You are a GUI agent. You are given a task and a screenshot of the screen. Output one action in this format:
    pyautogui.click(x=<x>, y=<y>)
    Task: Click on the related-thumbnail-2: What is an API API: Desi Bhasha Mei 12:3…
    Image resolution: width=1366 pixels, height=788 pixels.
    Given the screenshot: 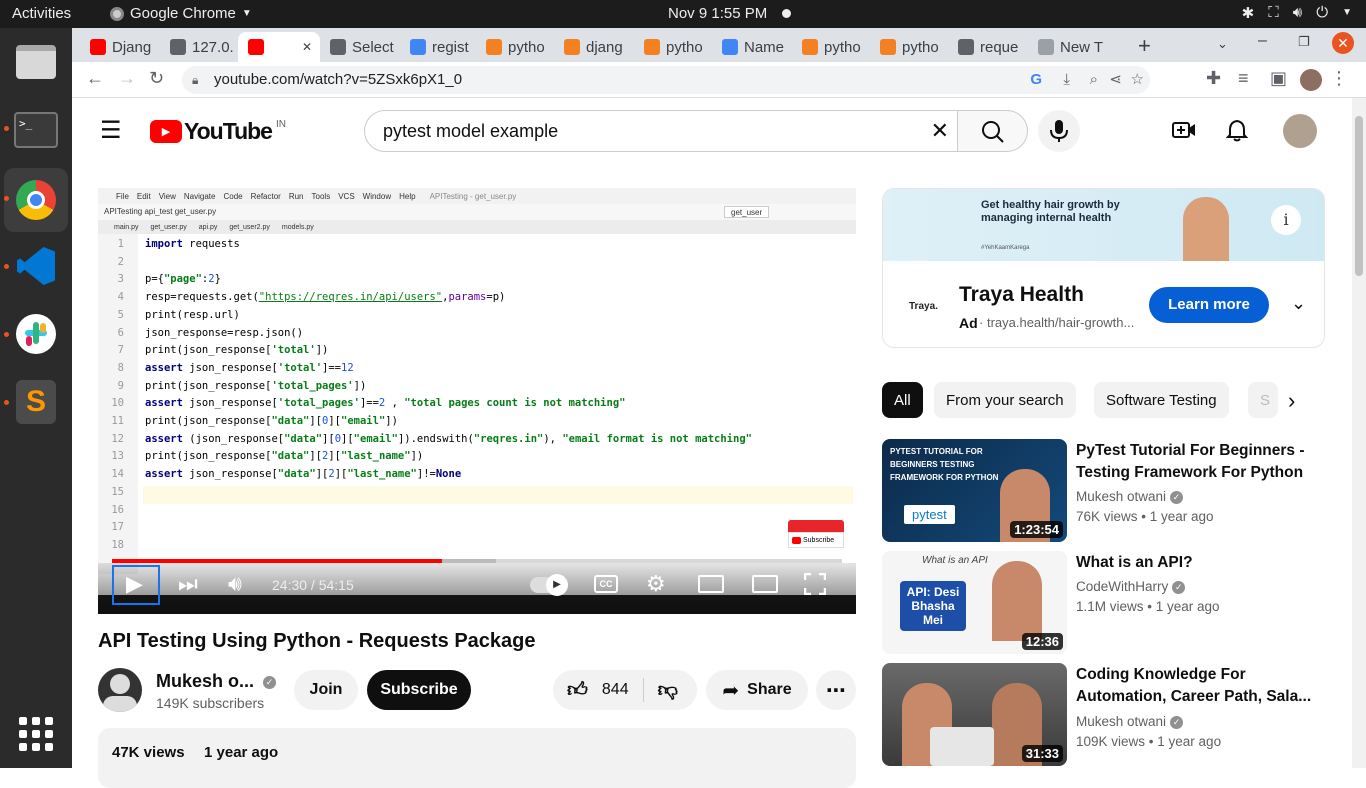 What is the action you would take?
    pyautogui.click(x=974, y=602)
    